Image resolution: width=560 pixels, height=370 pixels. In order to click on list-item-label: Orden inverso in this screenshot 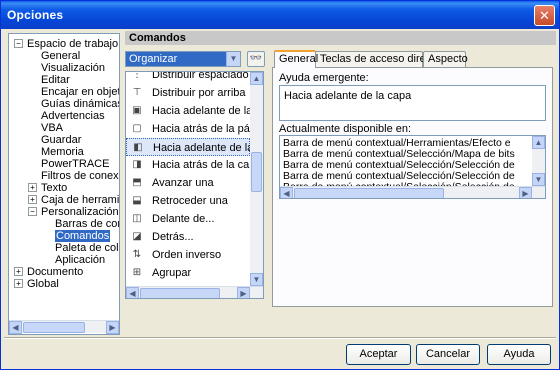, I will do `click(187, 255)`.